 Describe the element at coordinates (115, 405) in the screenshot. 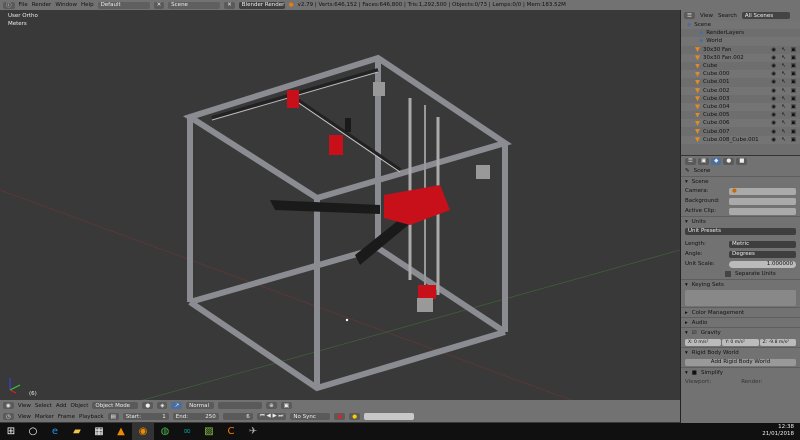

I see `mode-select: Object Mode` at that location.